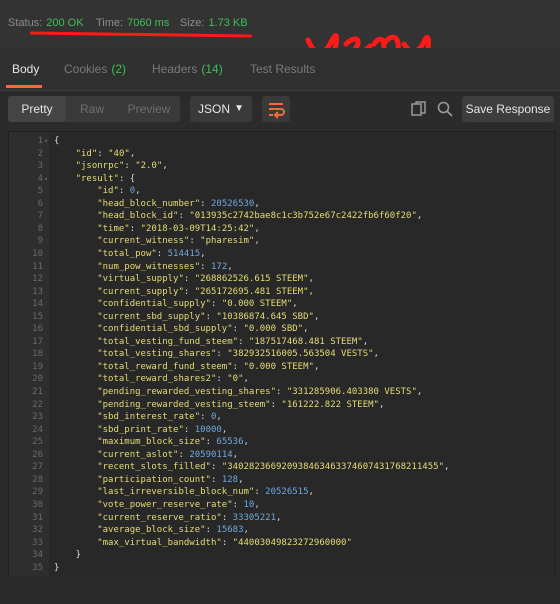 Image resolution: width=560 pixels, height=604 pixels. I want to click on tab-body-label: Body, so click(26, 69).